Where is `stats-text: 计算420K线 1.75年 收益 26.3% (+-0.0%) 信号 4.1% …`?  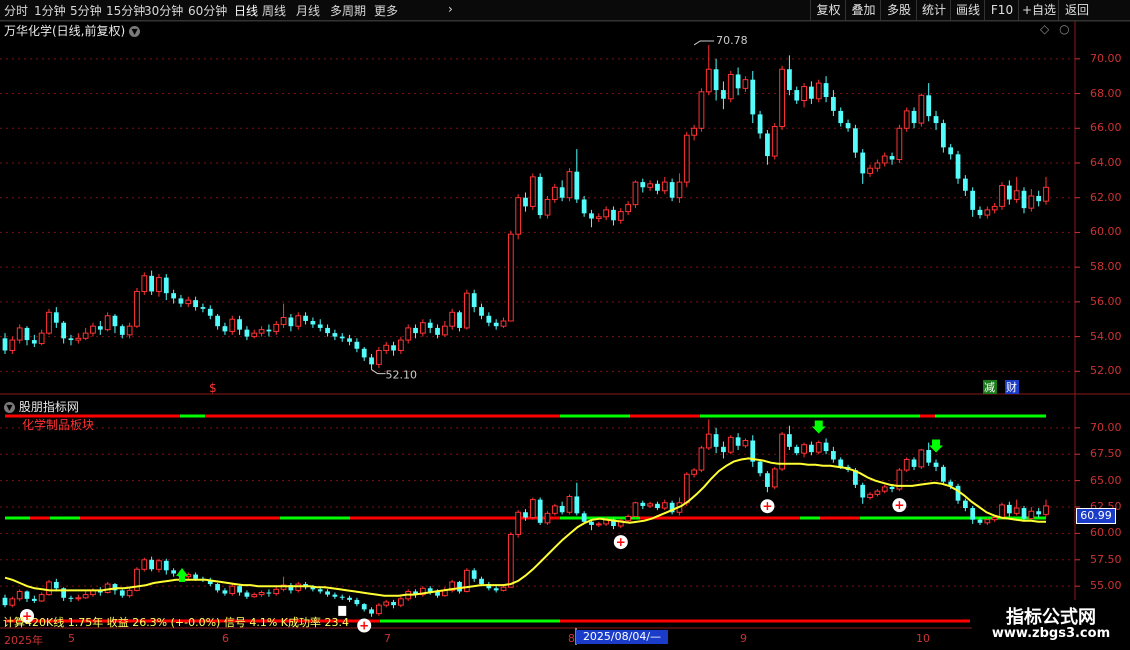
stats-text: 计算420K线 1.75年 收益 26.3% (+-0.0%) 信号 4.1% … is located at coordinates (176, 622).